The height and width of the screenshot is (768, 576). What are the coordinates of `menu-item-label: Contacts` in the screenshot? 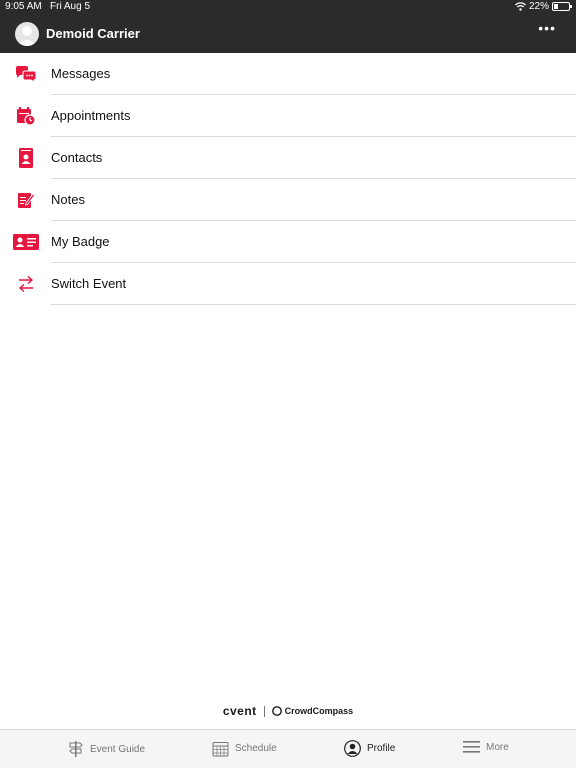 It's located at (77, 157).